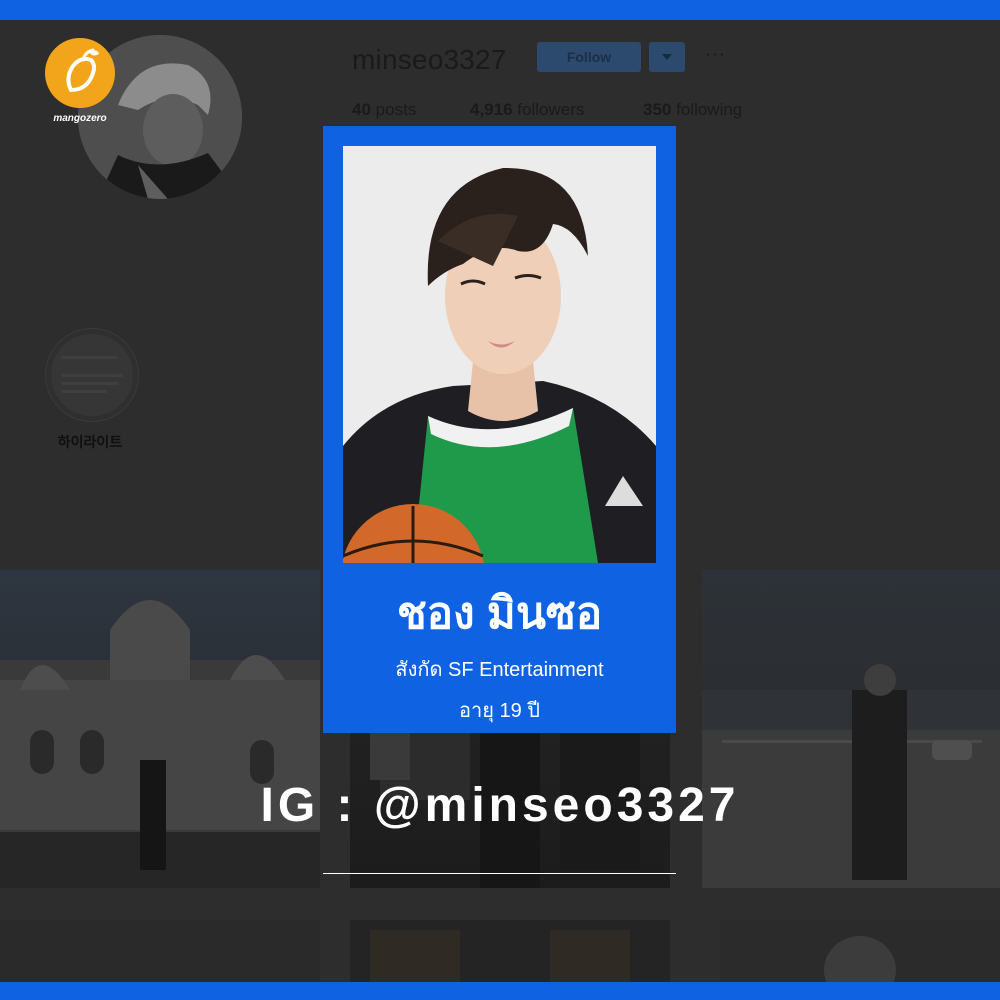 The image size is (1000, 1000). Describe the element at coordinates (500, 991) in the screenshot. I see `bottom-border` at that location.